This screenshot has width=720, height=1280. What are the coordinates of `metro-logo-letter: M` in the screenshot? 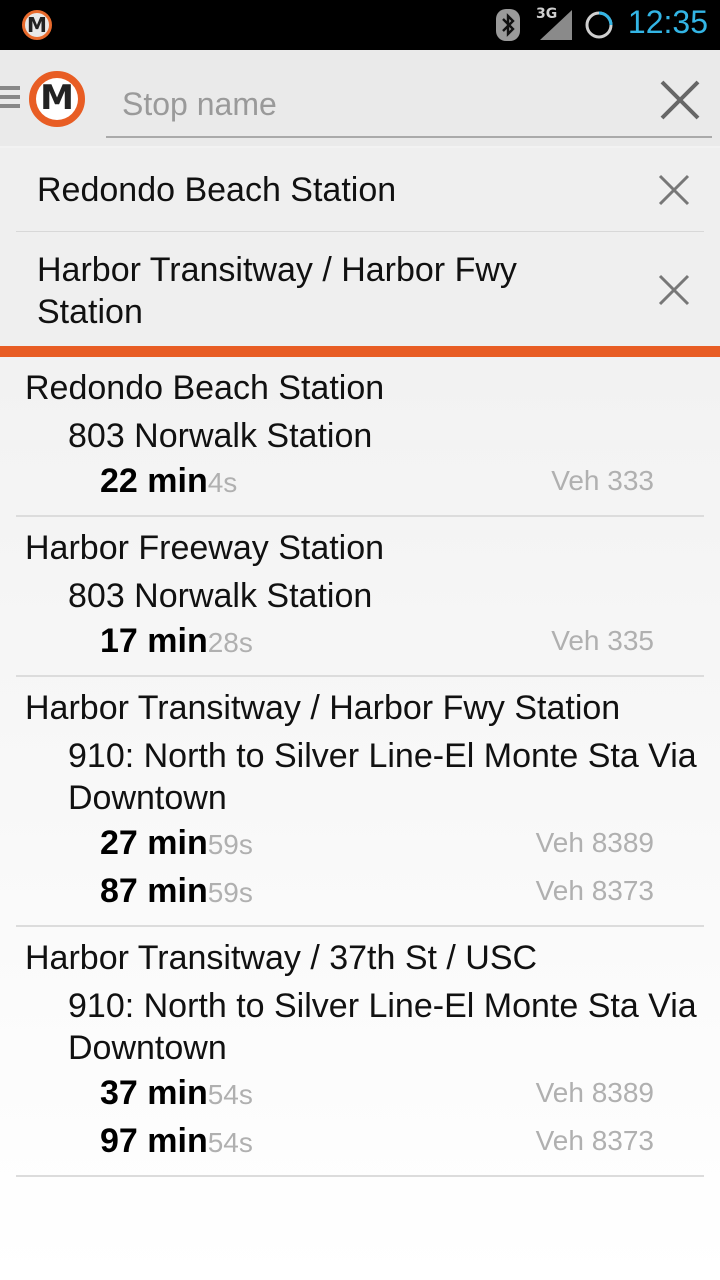 It's located at (57, 99).